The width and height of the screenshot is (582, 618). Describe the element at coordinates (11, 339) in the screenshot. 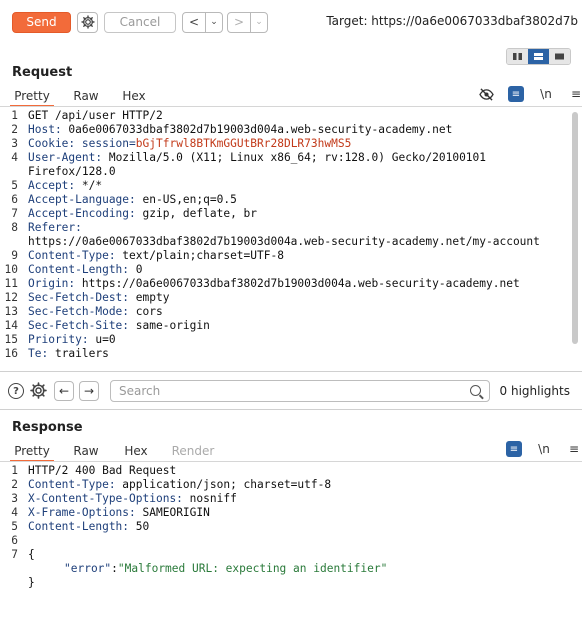

I see `line-number: 15` at that location.